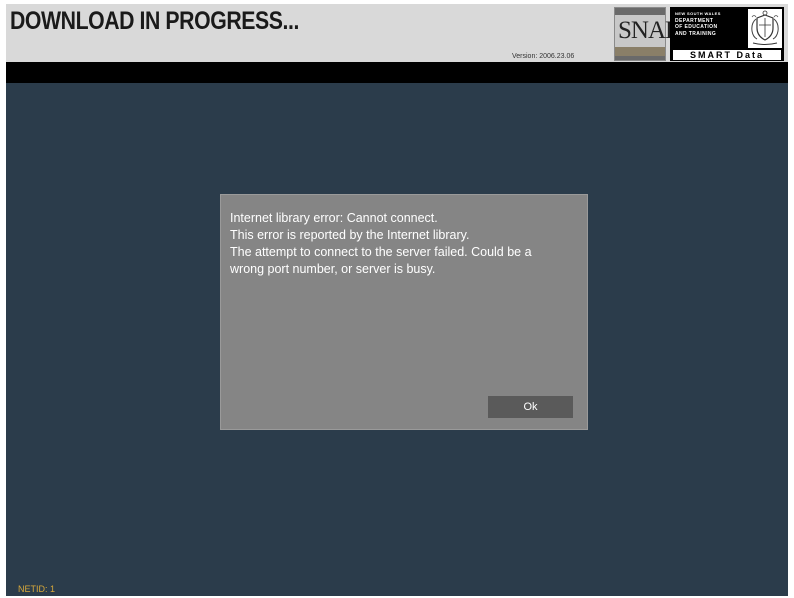  Describe the element at coordinates (333, 269) in the screenshot. I see `error-message-line: wrong port number, or server is busy.` at that location.